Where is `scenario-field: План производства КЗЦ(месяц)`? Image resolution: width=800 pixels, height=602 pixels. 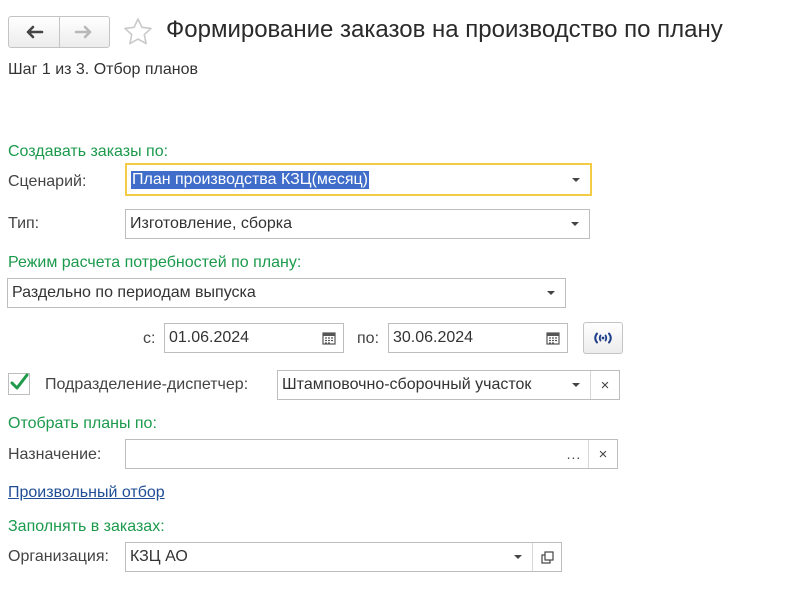
scenario-field: План производства КЗЦ(месяц) is located at coordinates (358, 179).